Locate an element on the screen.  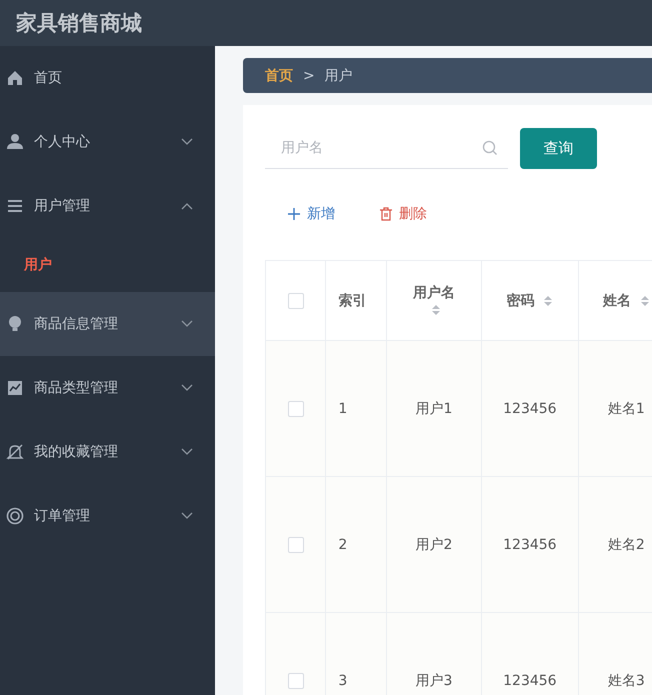
user-icon is located at coordinates (15, 142).